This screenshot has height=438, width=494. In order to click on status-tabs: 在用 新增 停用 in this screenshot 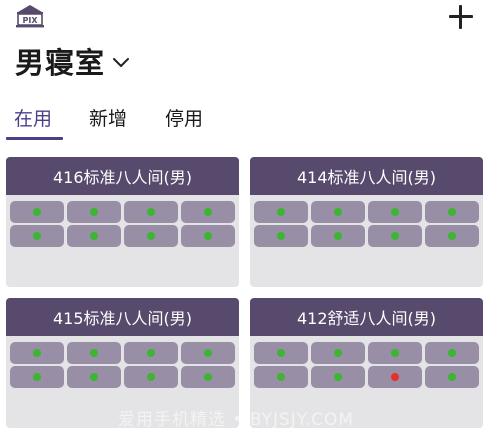, I will do `click(247, 122)`.